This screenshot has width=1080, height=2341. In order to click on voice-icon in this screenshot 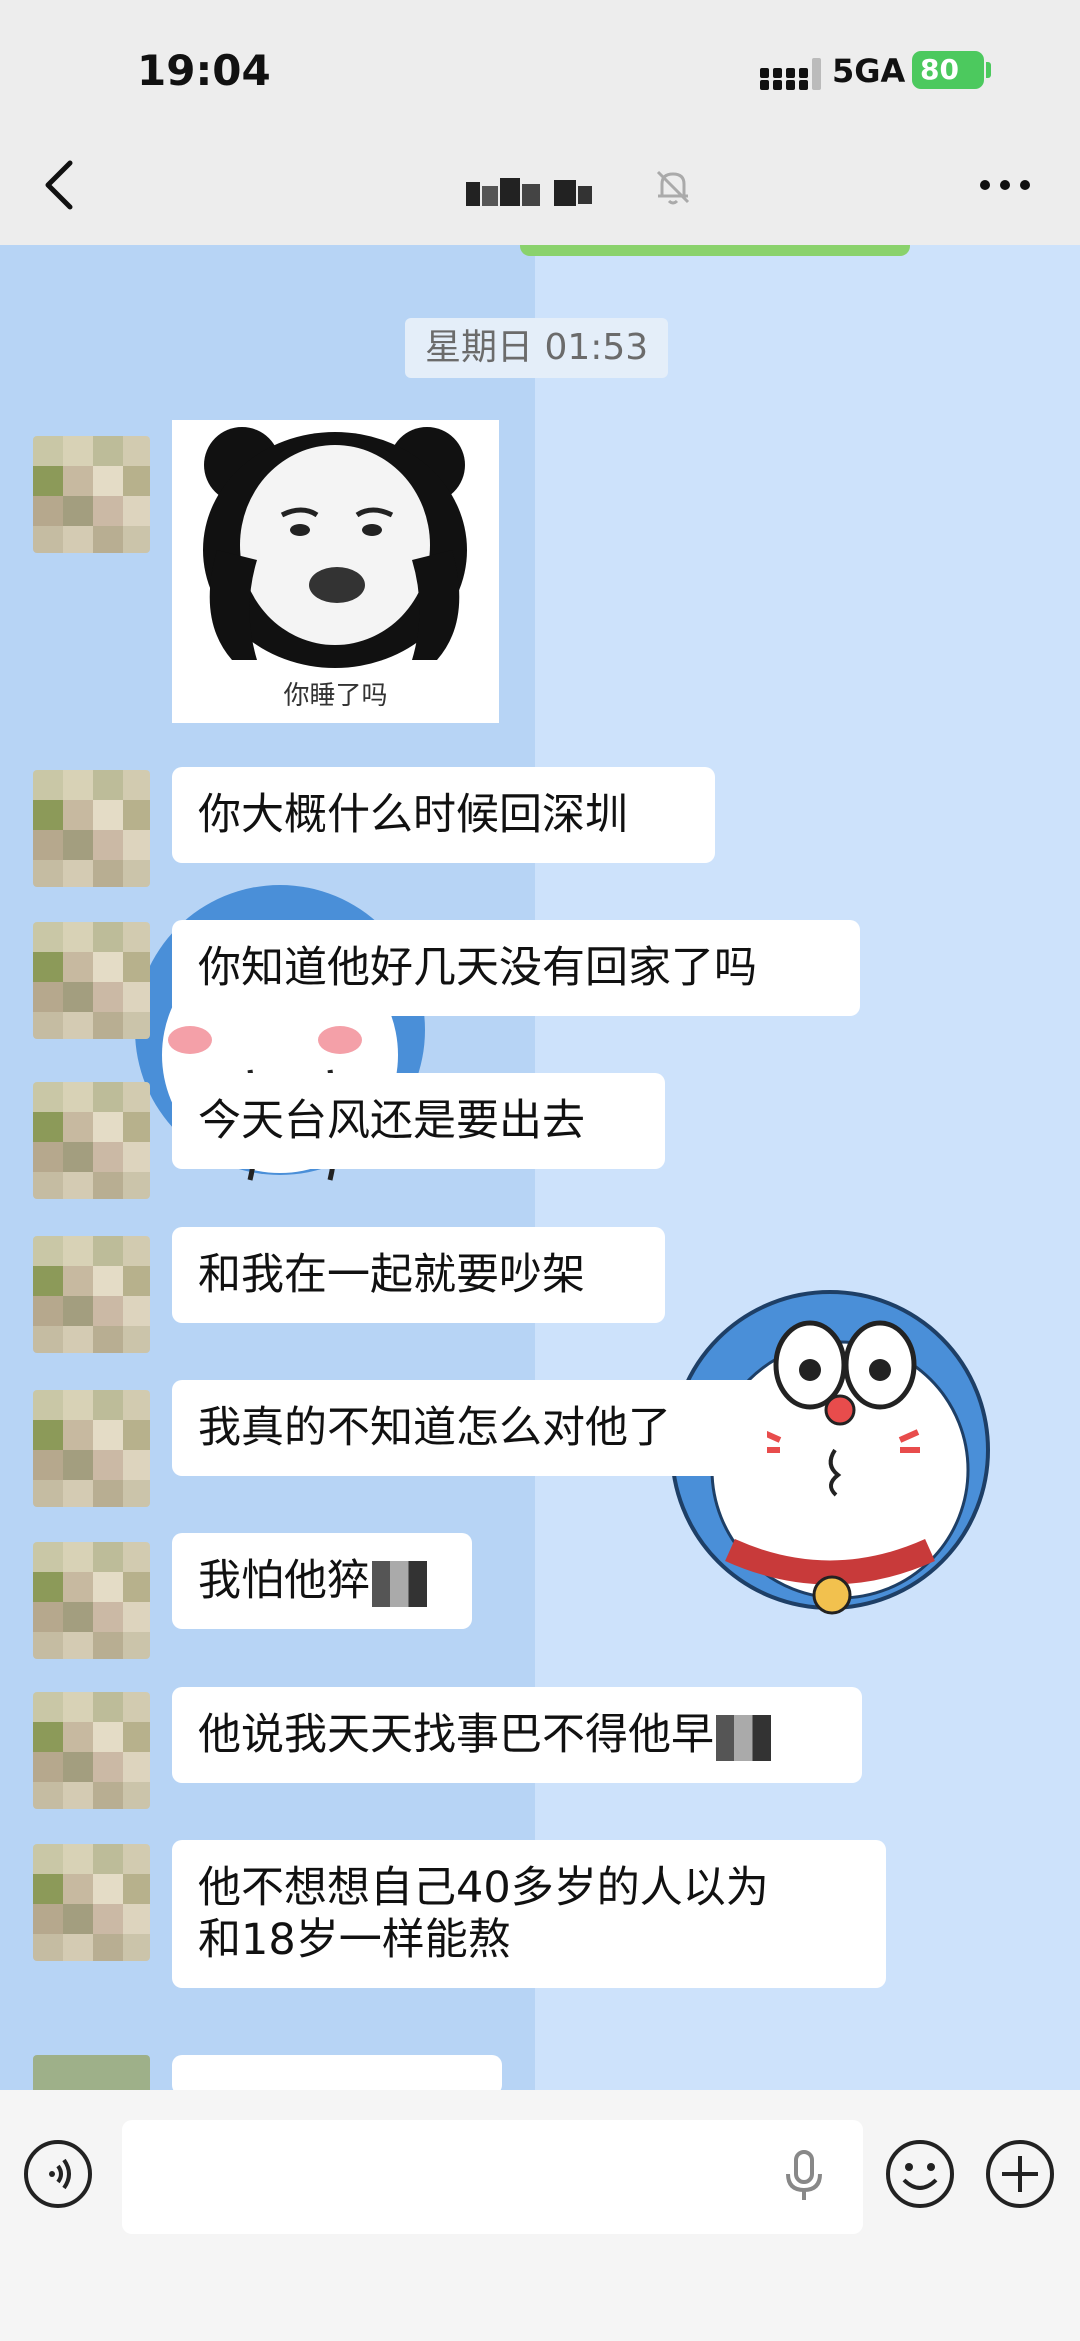, I will do `click(60, 2174)`.